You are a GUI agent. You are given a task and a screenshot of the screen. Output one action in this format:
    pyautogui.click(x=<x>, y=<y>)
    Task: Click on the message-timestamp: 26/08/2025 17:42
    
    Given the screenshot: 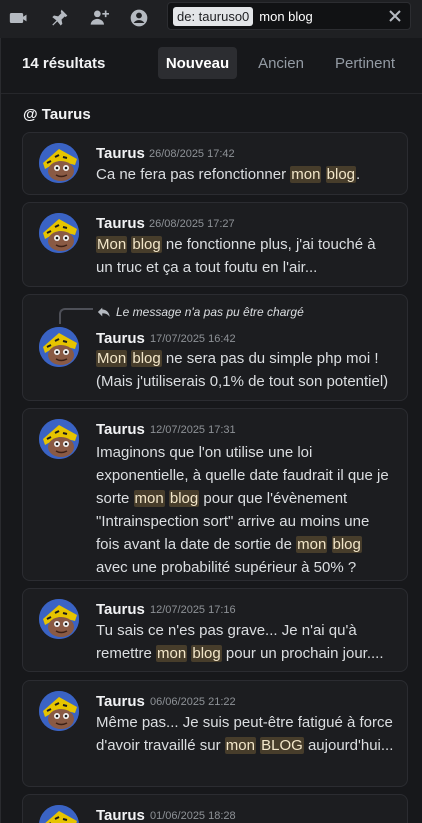 What is the action you would take?
    pyautogui.click(x=192, y=154)
    